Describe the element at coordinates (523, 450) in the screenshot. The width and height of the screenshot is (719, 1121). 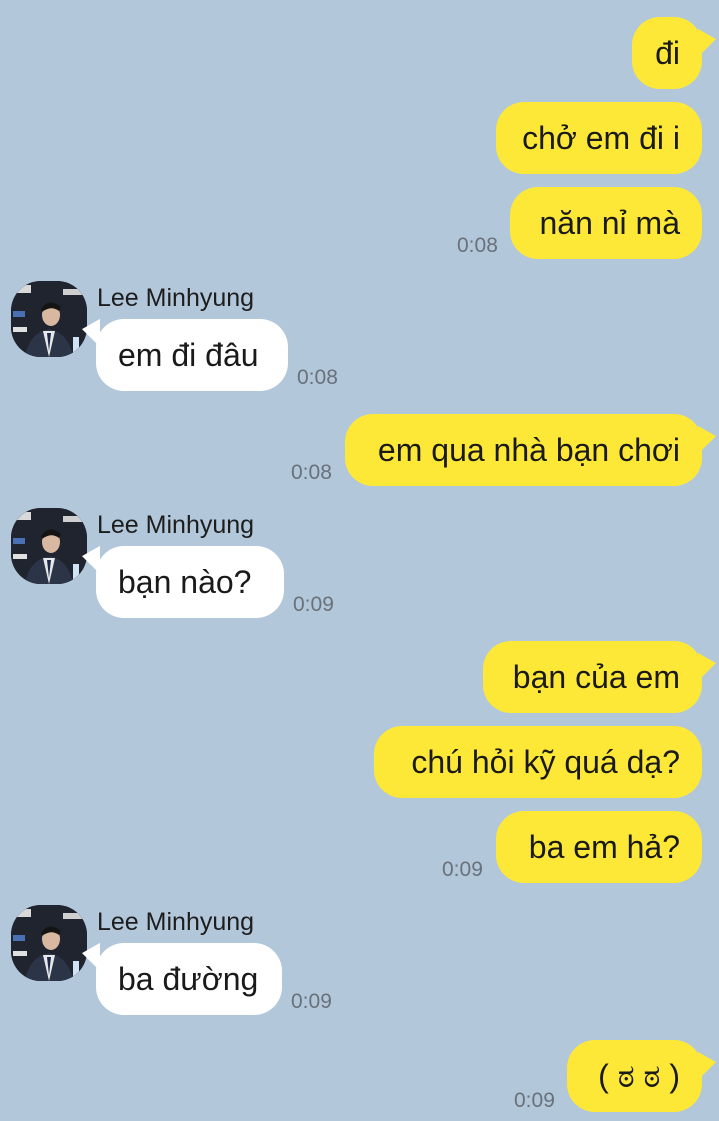
I see `outgoing-message: em qua nhà bạn chơi` at that location.